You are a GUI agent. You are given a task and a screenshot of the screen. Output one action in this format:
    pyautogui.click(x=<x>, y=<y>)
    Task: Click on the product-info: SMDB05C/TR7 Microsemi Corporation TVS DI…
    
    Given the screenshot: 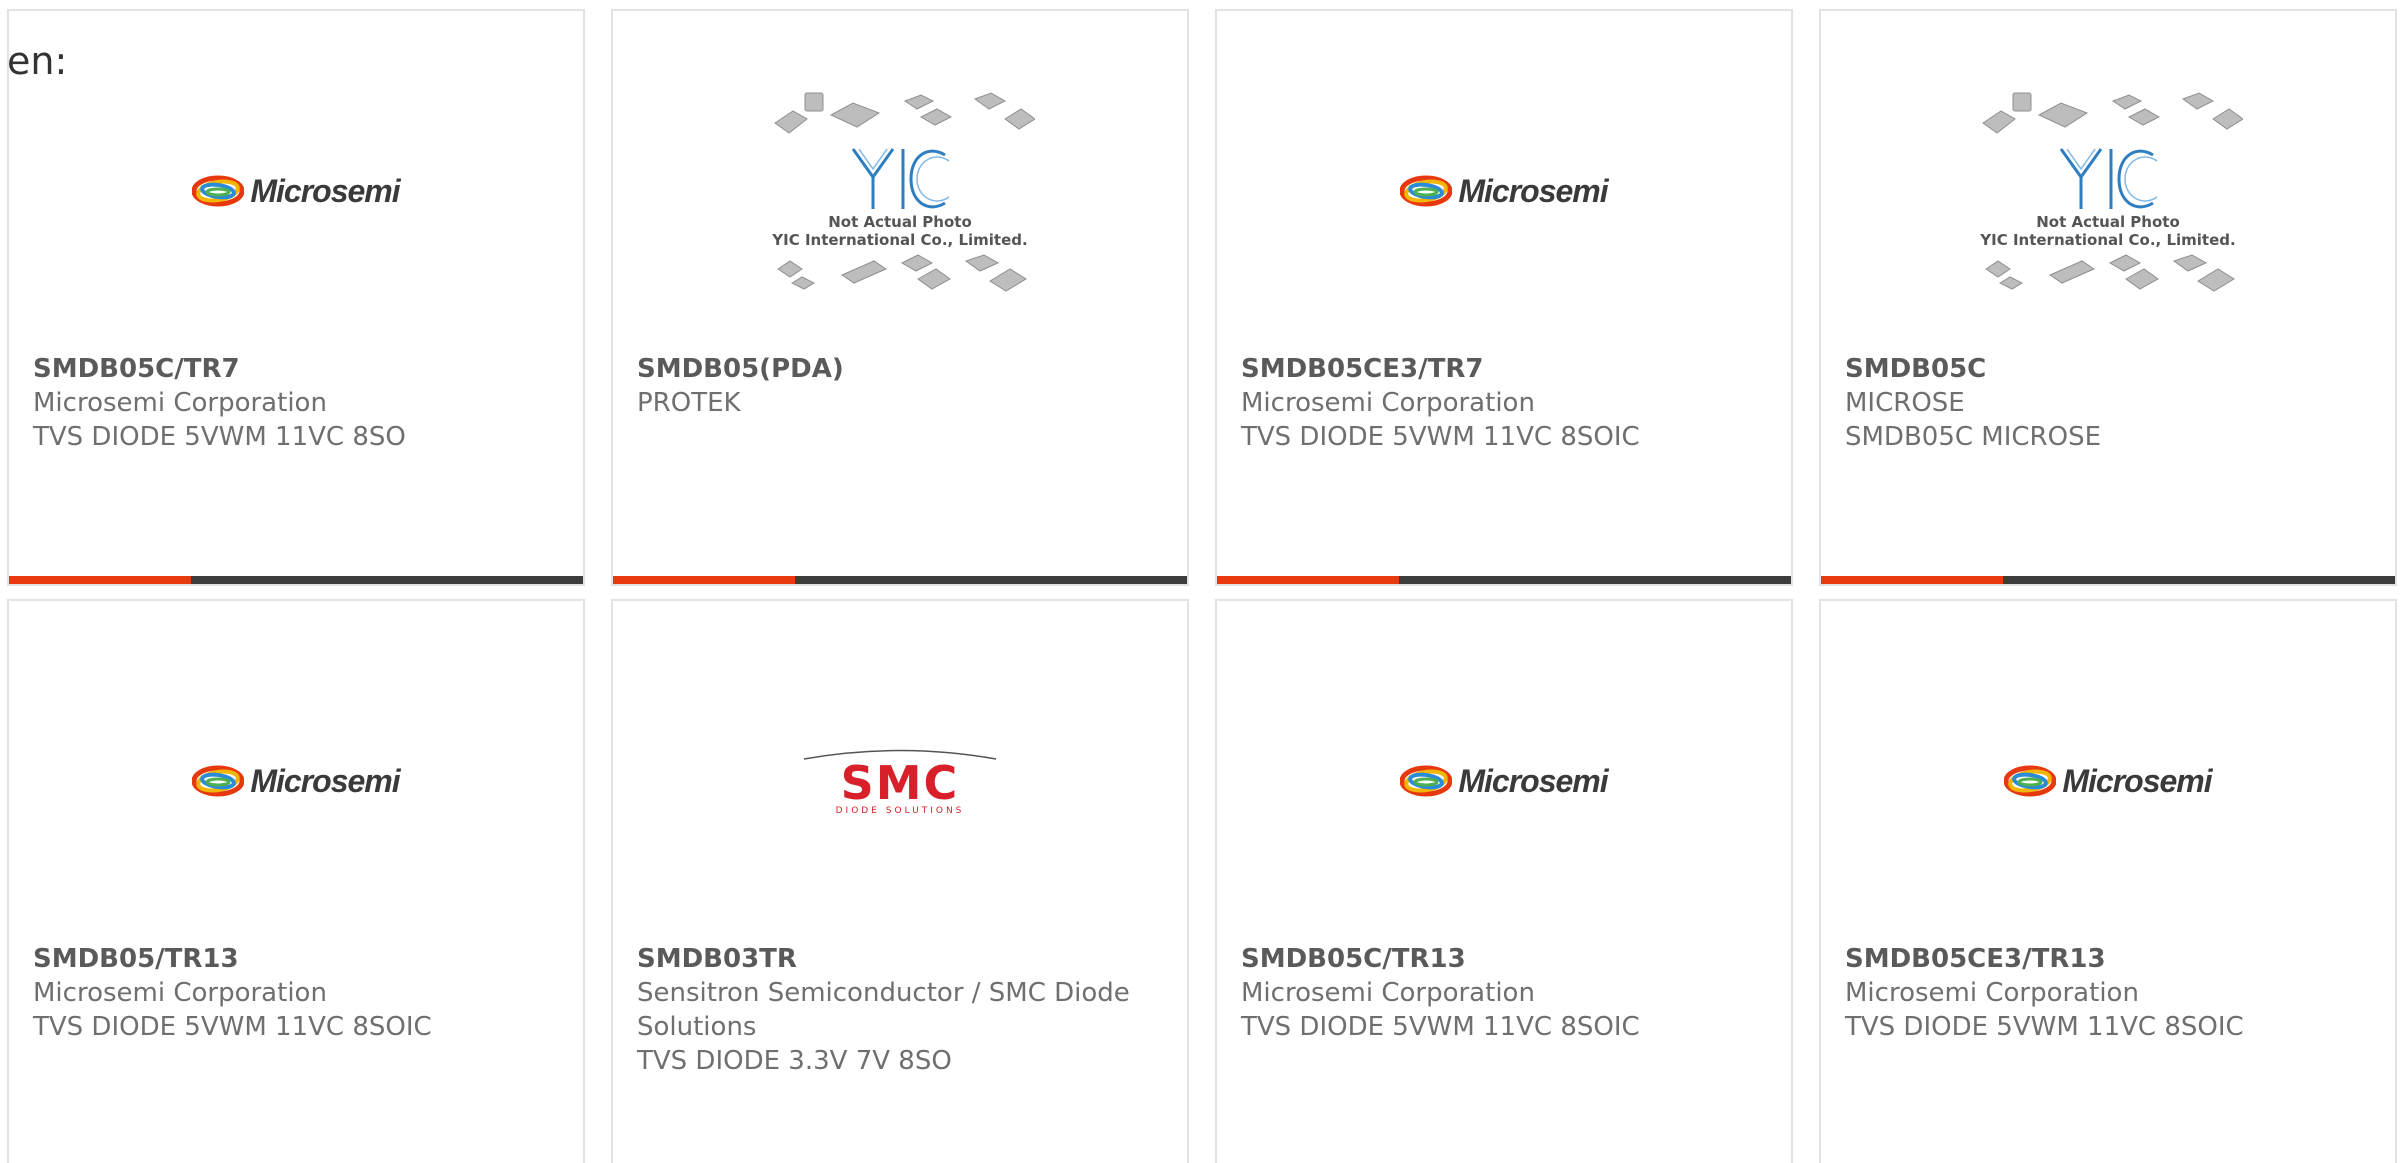 What is the action you would take?
    pyautogui.click(x=298, y=403)
    